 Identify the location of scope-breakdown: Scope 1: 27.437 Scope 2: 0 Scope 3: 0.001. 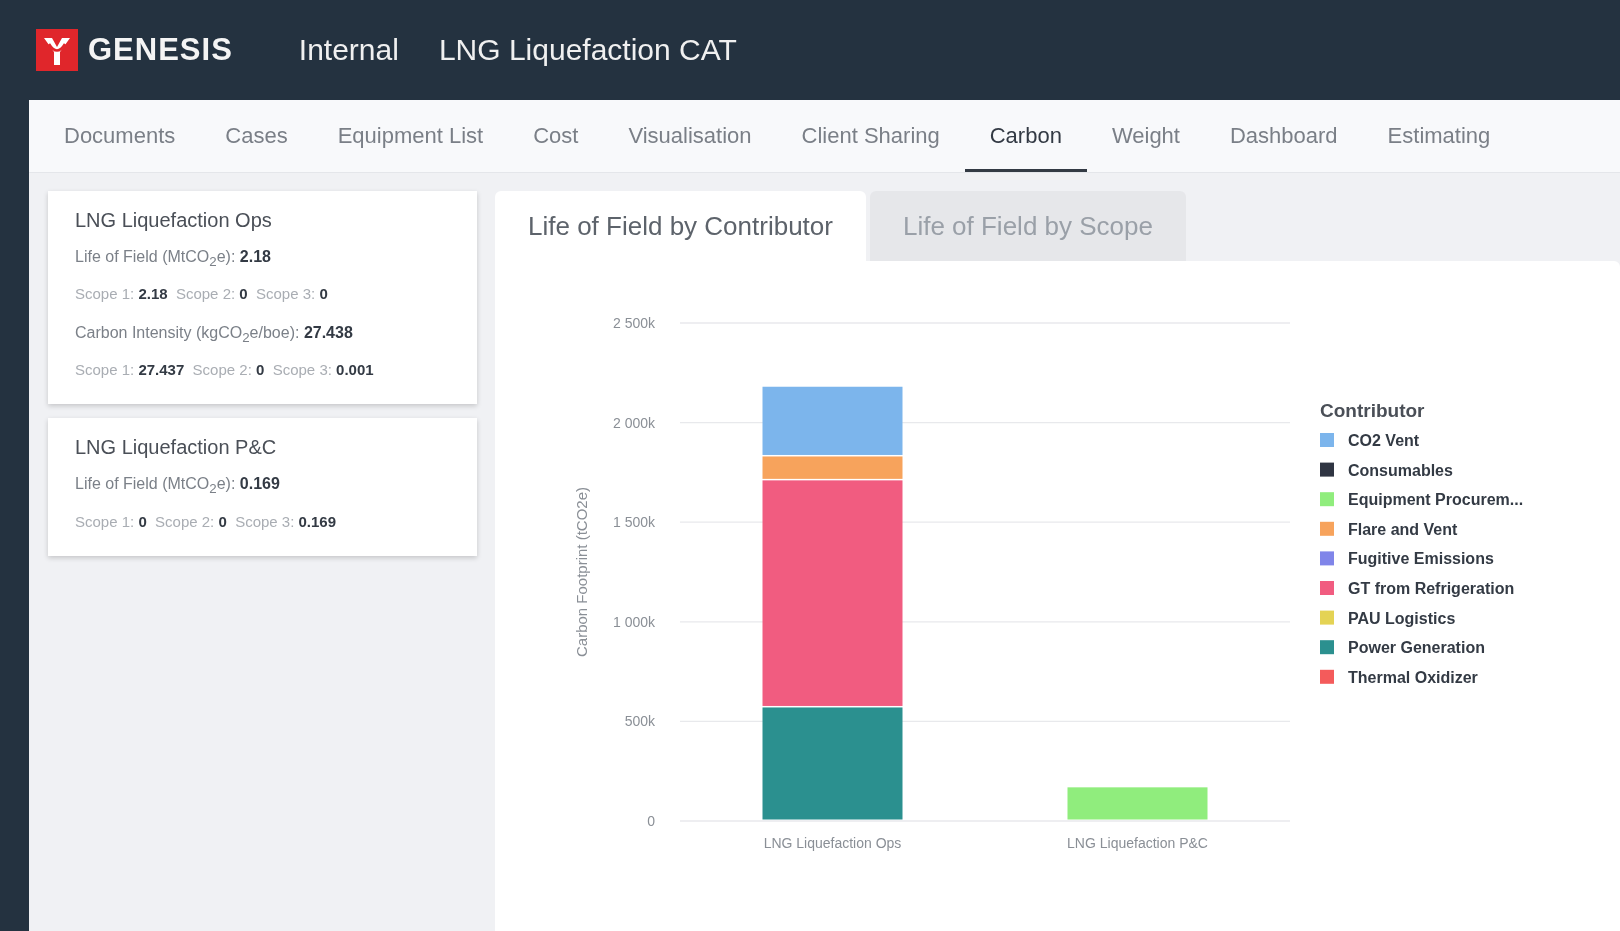
(225, 370).